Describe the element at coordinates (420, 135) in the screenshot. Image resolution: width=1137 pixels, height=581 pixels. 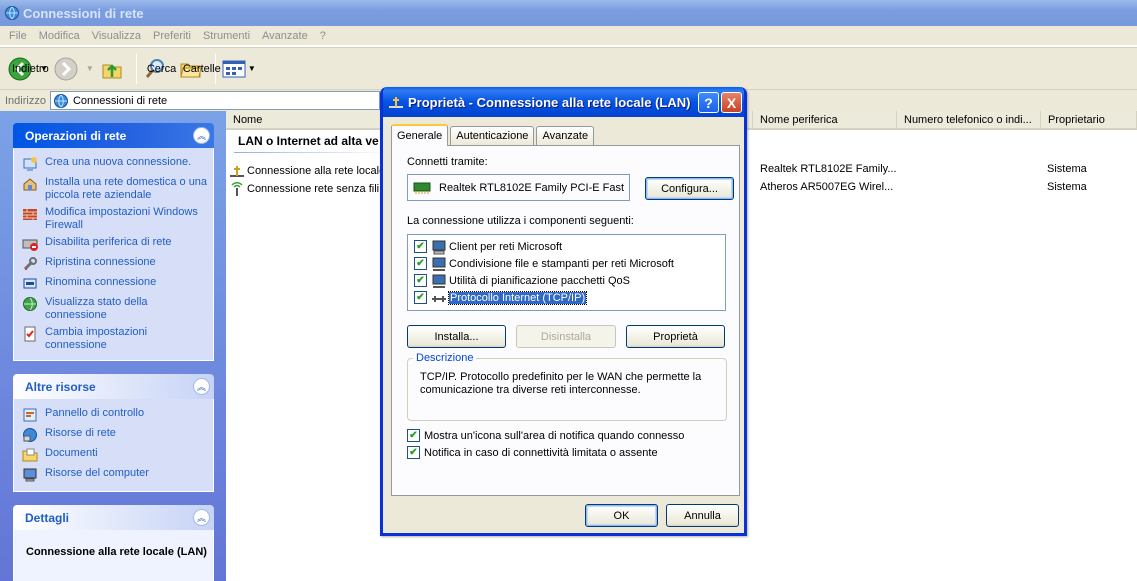
I see `tab-general: Generale` at that location.